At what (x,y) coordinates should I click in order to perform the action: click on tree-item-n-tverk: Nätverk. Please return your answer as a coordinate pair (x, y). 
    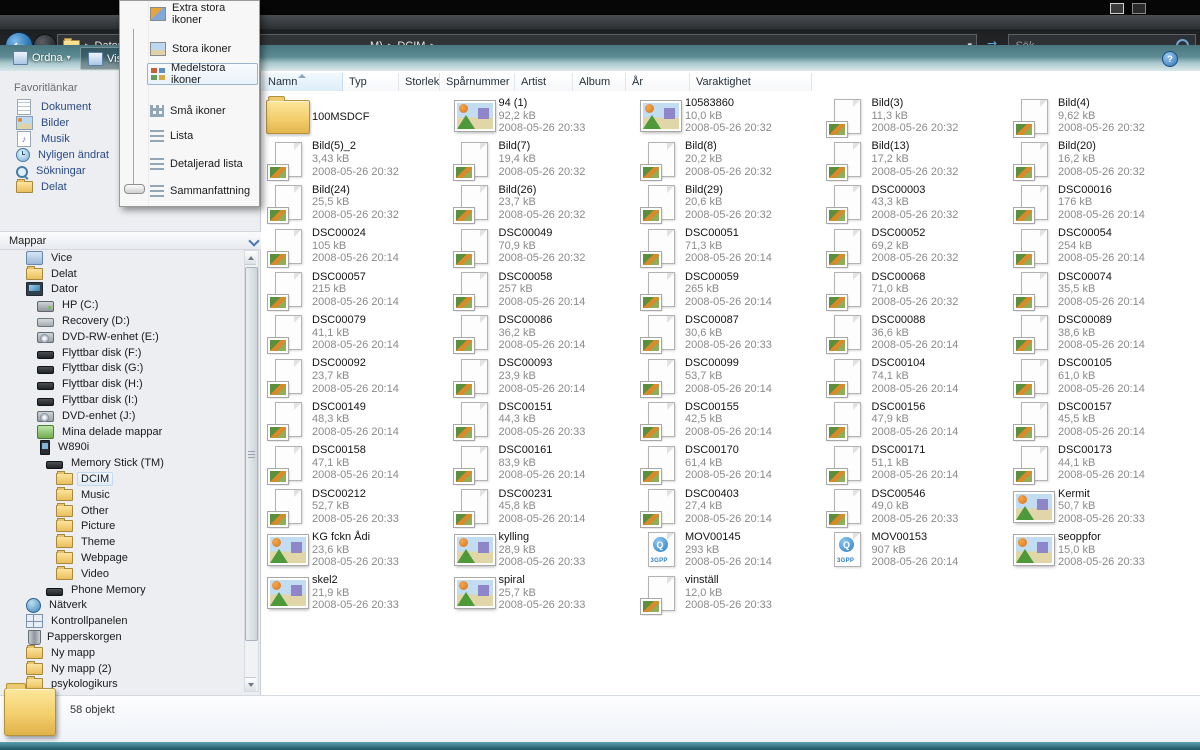
    Looking at the image, I should click on (122, 605).